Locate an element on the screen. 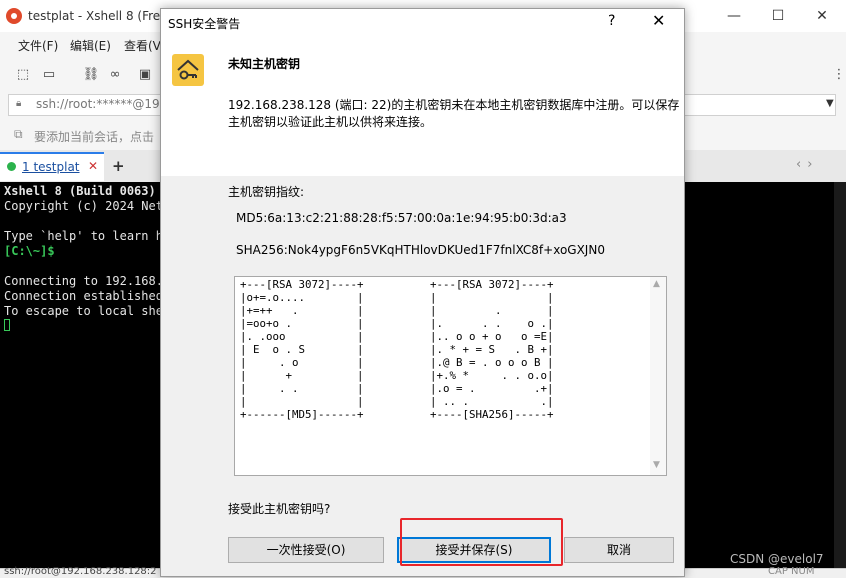  terminal-line: Copyright (c) 2024 Net is located at coordinates (83, 206).